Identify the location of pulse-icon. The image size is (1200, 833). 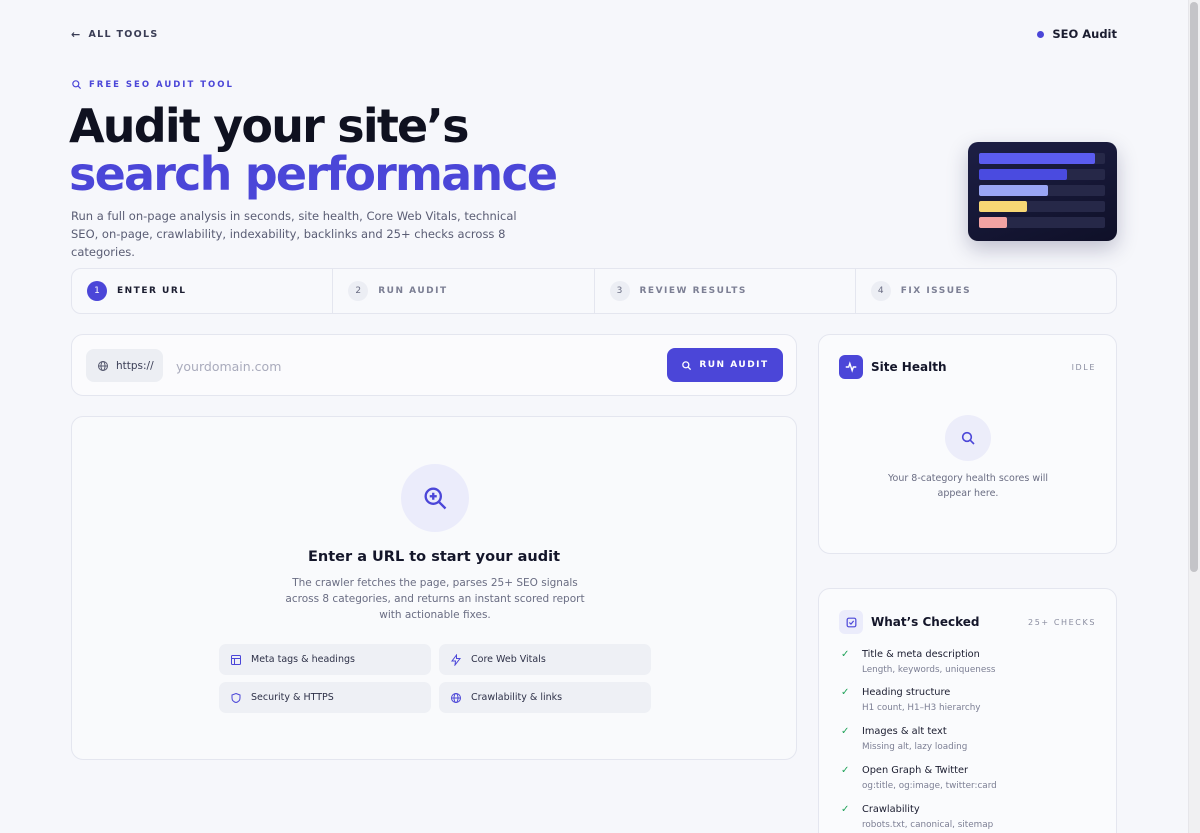
(851, 367).